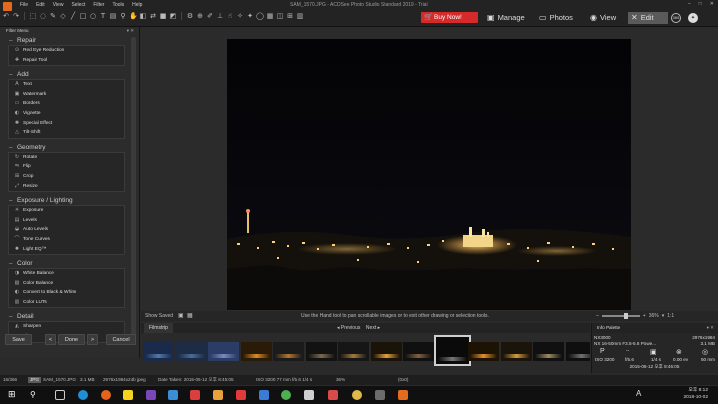 The height and width of the screenshot is (404, 718). What do you see at coordinates (348, 328) in the screenshot?
I see `filmstrip-previous-button: ◂ Previous` at bounding box center [348, 328].